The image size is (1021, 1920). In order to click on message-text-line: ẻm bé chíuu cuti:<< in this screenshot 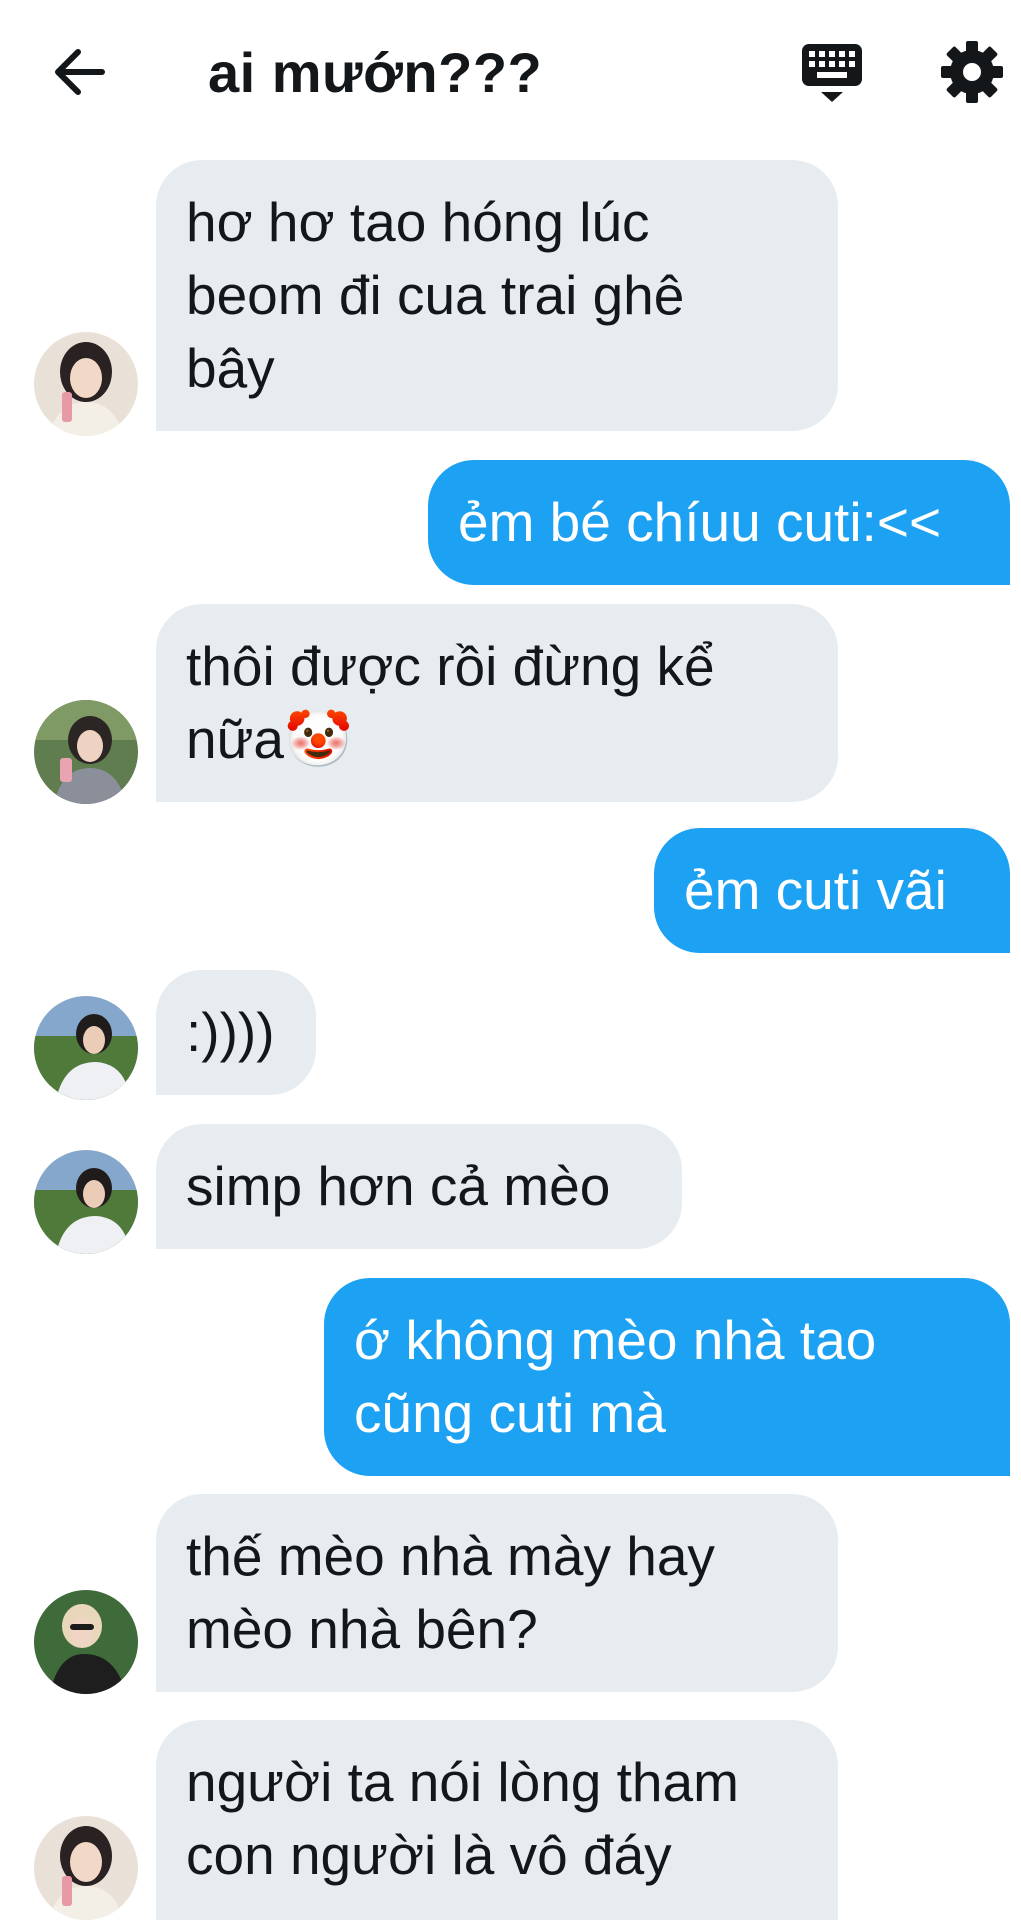, I will do `click(700, 522)`.